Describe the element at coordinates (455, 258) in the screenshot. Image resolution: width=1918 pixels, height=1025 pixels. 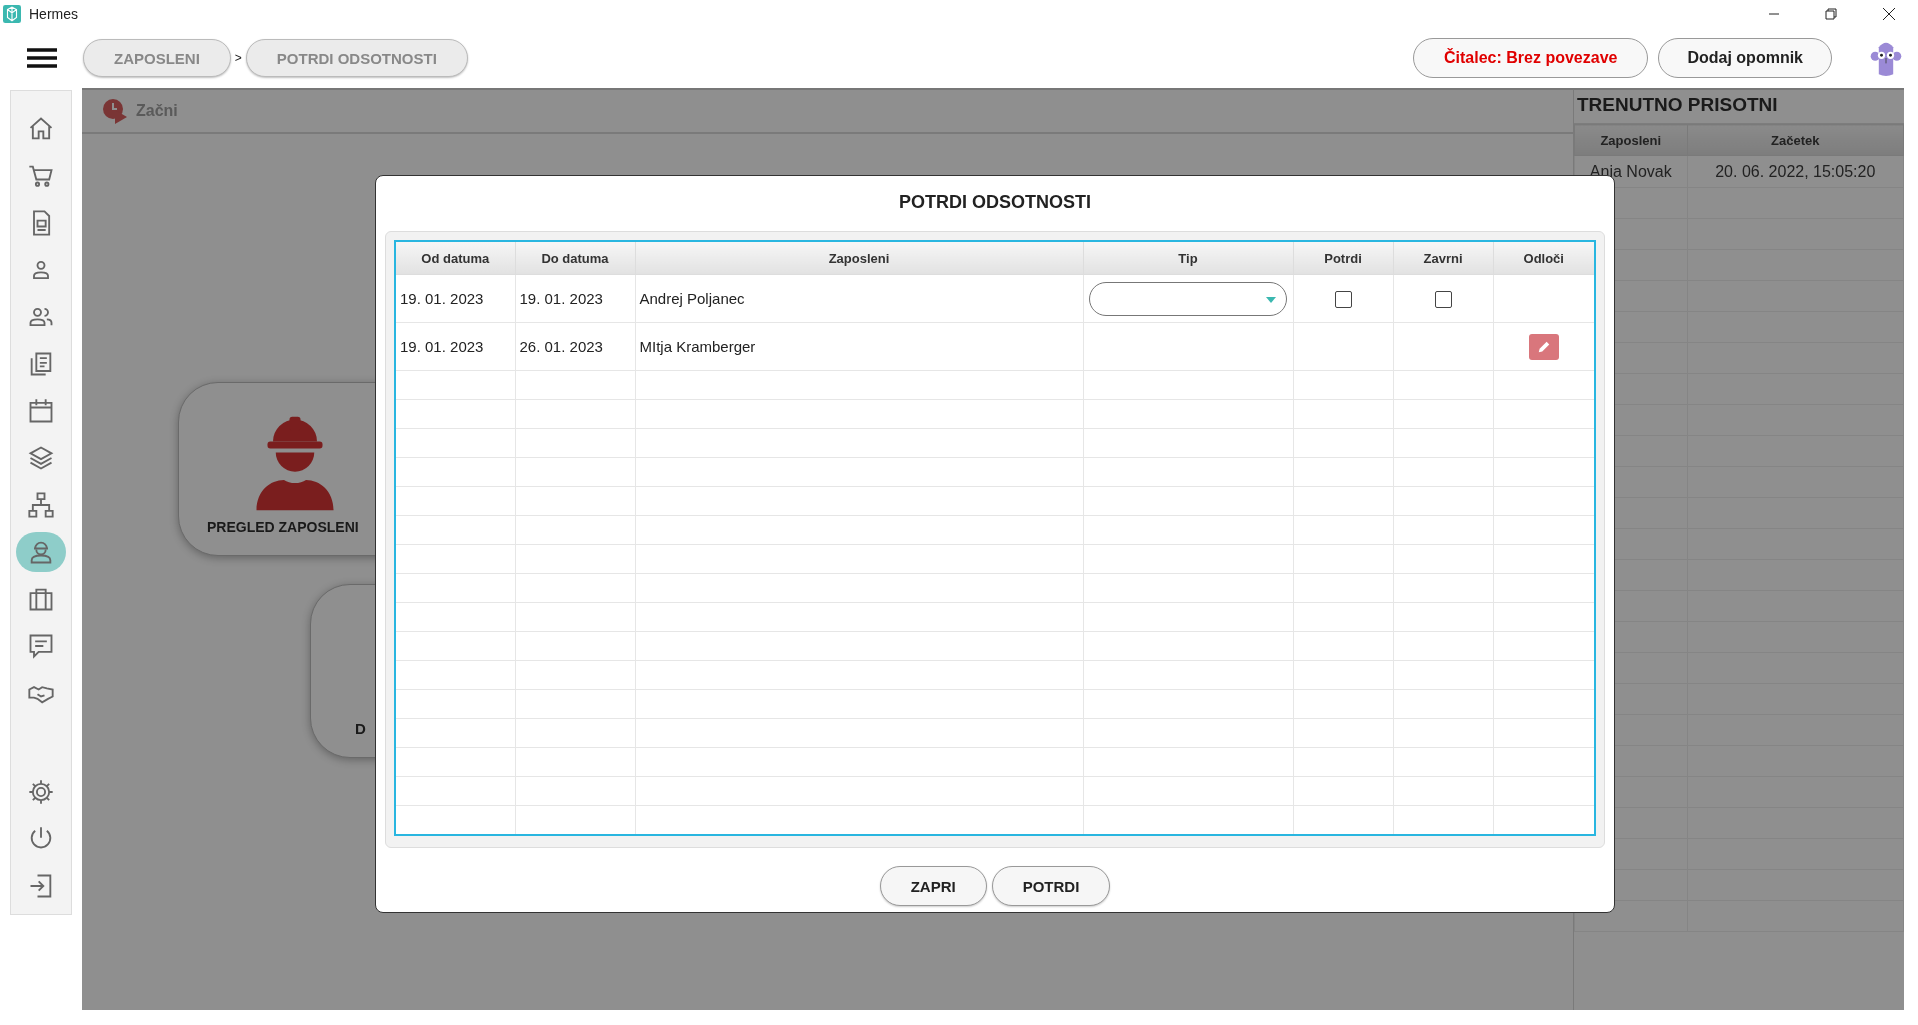
I see `column-header: Od datuma` at that location.